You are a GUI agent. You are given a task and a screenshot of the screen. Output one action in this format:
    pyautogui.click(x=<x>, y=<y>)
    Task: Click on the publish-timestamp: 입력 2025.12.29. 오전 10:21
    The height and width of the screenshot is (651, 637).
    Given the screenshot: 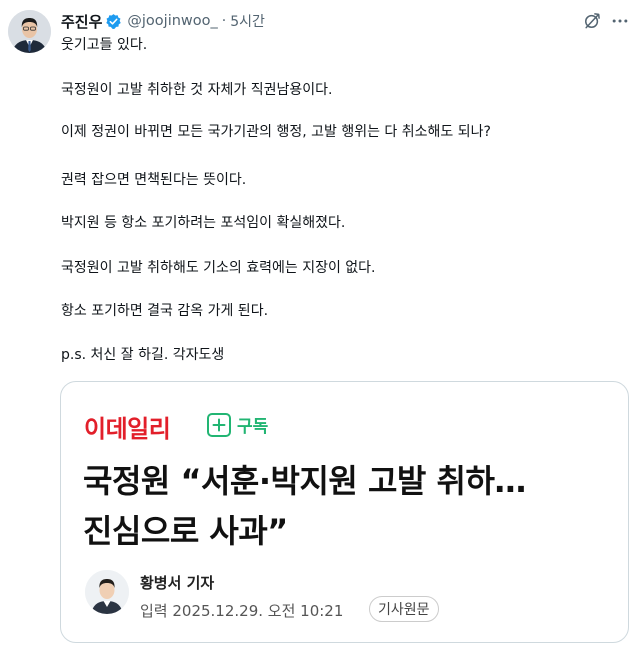 What is the action you would take?
    pyautogui.click(x=242, y=611)
    